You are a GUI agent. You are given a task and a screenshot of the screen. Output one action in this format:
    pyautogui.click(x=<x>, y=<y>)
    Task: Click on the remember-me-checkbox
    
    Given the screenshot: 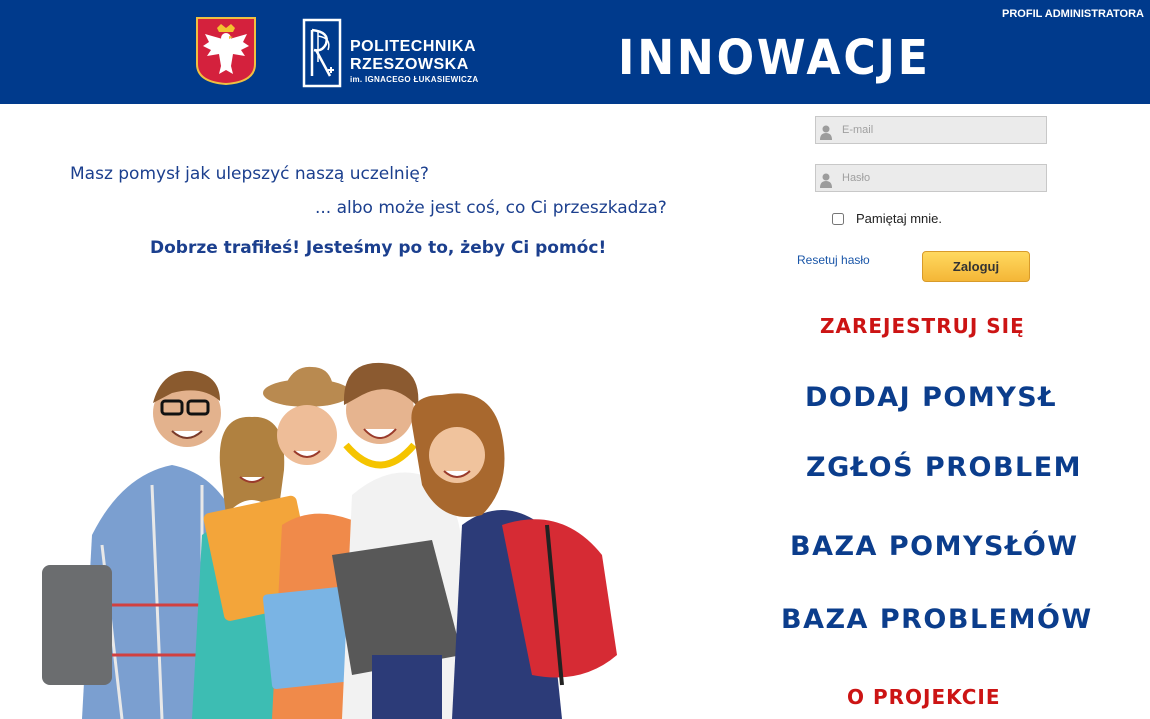 What is the action you would take?
    pyautogui.click(x=838, y=218)
    